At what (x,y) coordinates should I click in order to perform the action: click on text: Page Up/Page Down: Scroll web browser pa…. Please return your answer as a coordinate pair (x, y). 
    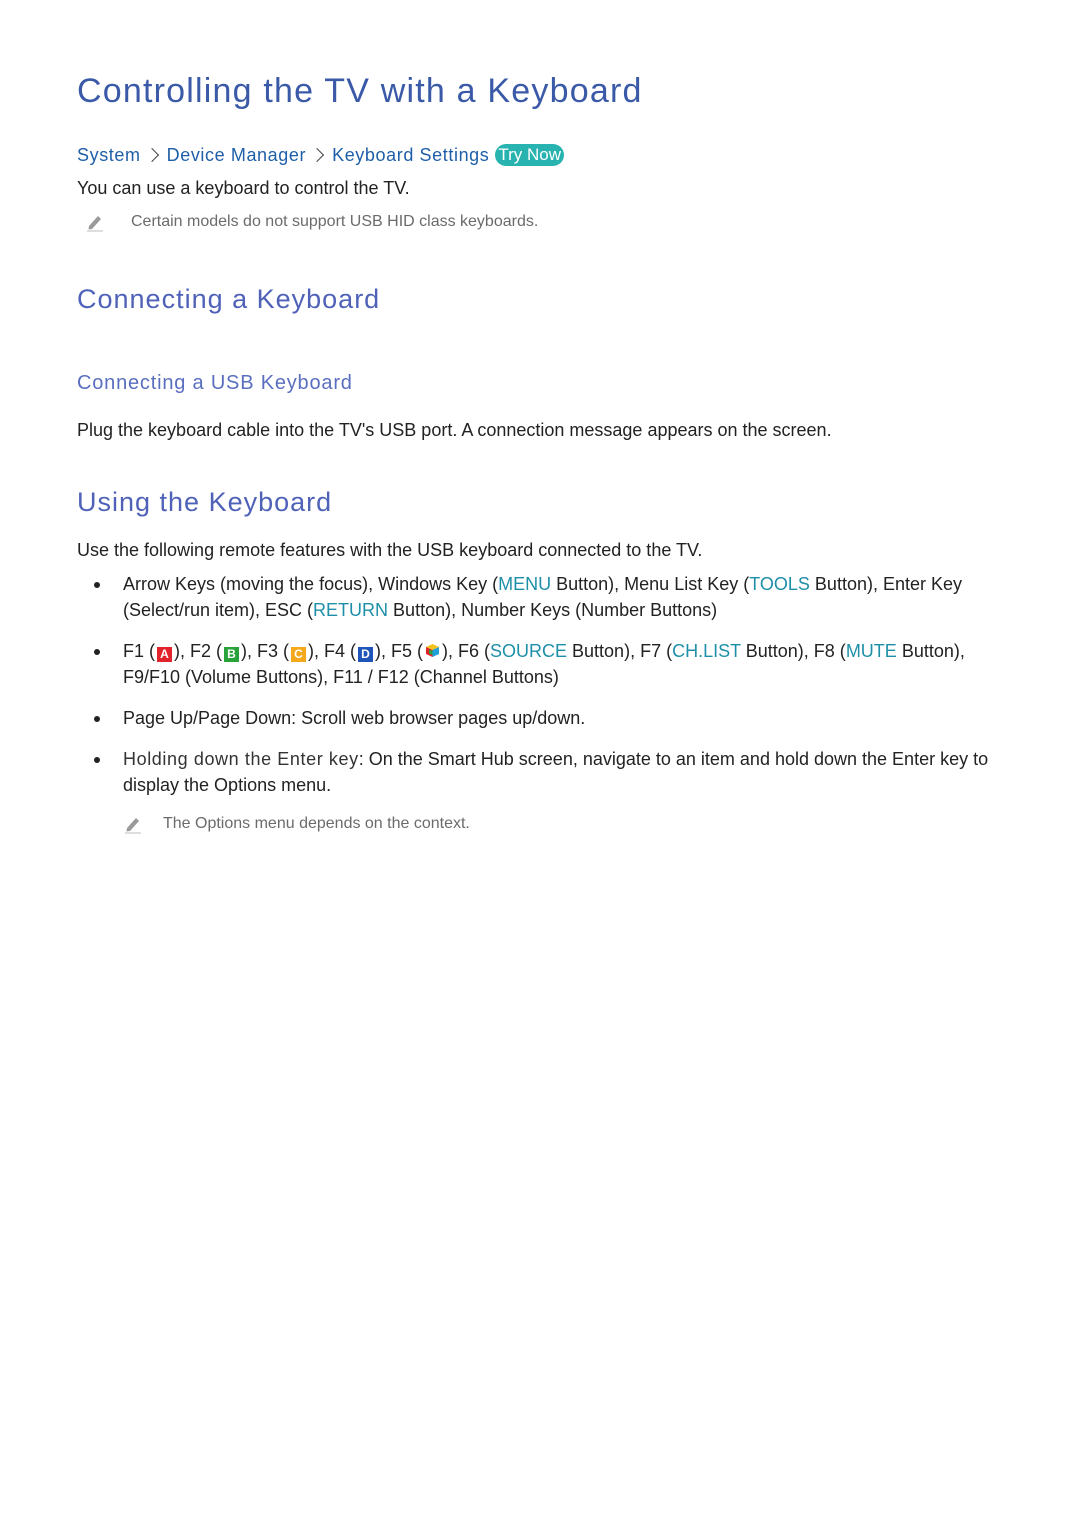
    Looking at the image, I should click on (354, 718).